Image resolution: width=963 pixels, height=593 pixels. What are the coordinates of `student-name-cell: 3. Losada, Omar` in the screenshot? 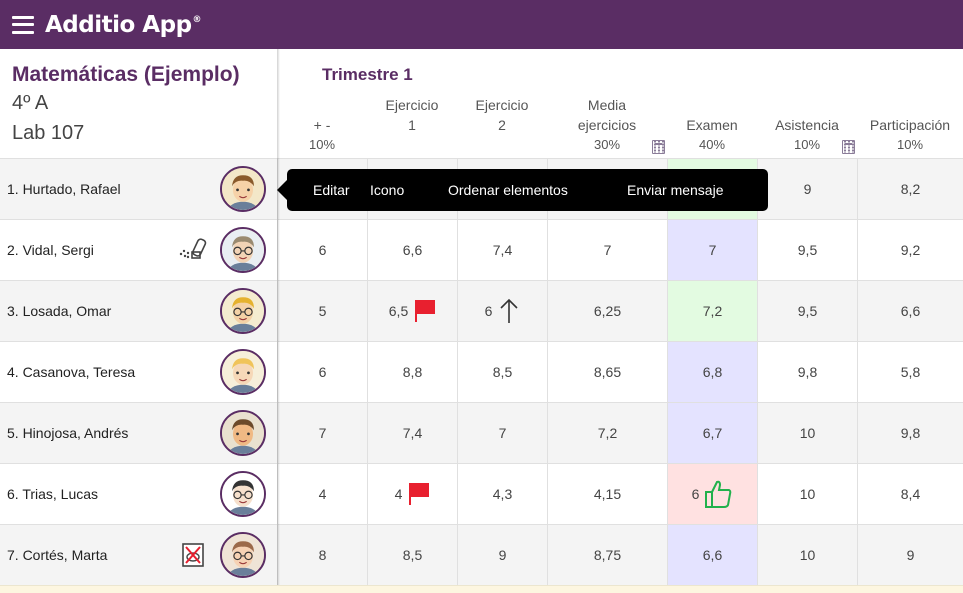 It's located at (138, 311).